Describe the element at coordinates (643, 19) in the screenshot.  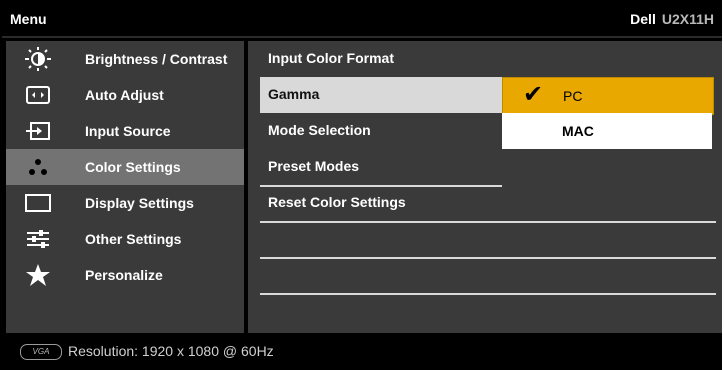
I see `brand-name: Dell` at that location.